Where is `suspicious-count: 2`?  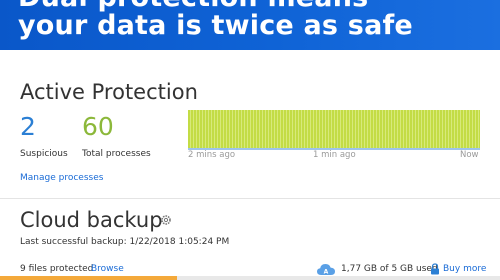 suspicious-count: 2 is located at coordinates (28, 126).